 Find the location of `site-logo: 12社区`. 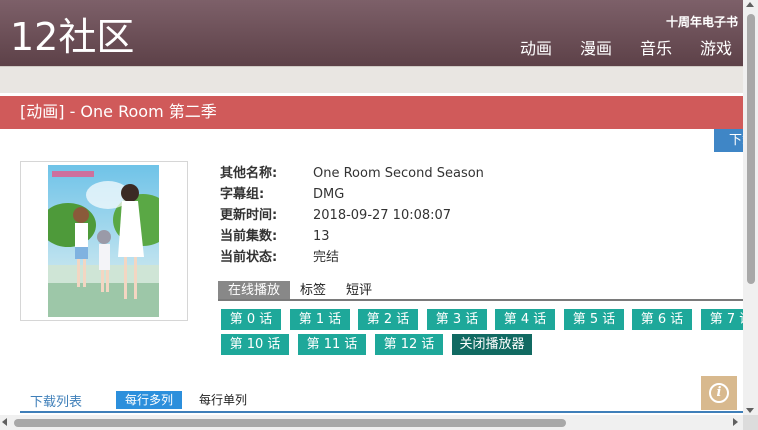

site-logo: 12社区 is located at coordinates (72, 37).